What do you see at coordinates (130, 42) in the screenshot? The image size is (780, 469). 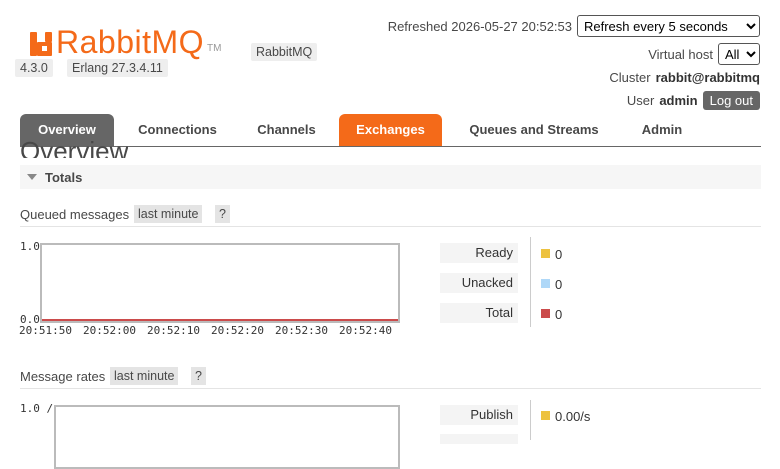 I see `logo-text: RabbitMQ` at bounding box center [130, 42].